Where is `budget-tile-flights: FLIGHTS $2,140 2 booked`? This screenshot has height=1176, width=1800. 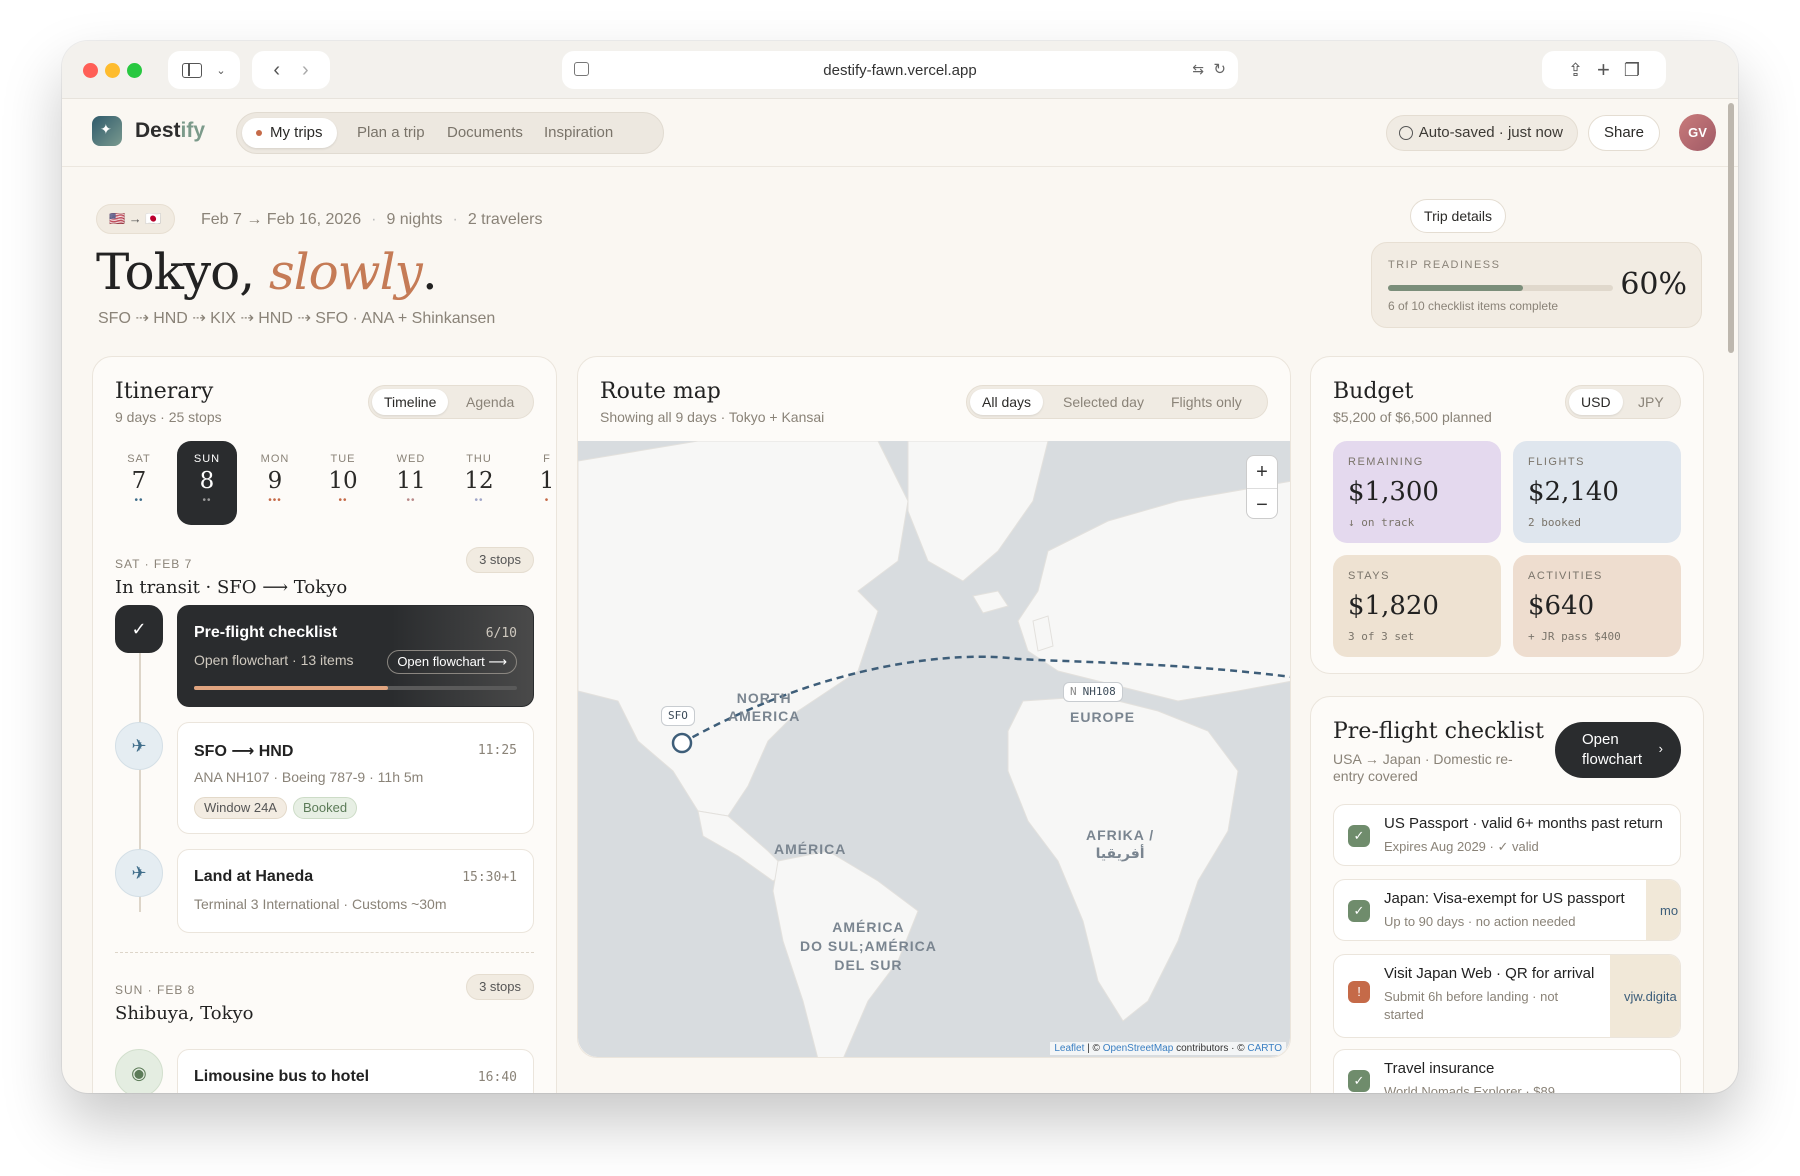
budget-tile-flights: FLIGHTS $2,140 2 booked is located at coordinates (1597, 492).